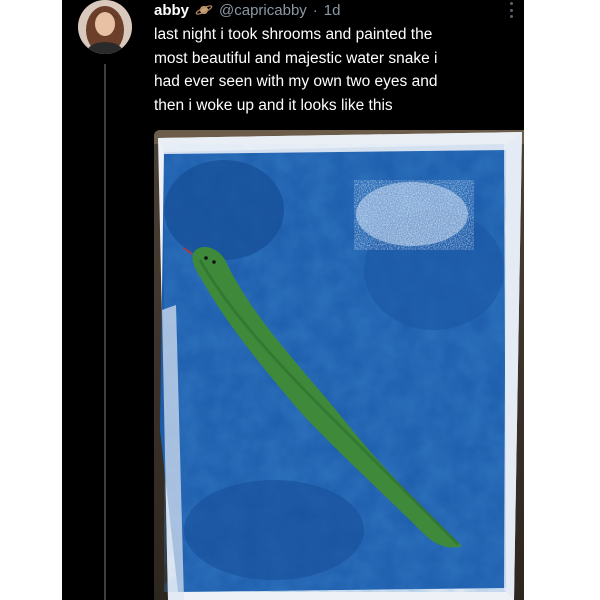  I want to click on more-options-icon, so click(511, 10).